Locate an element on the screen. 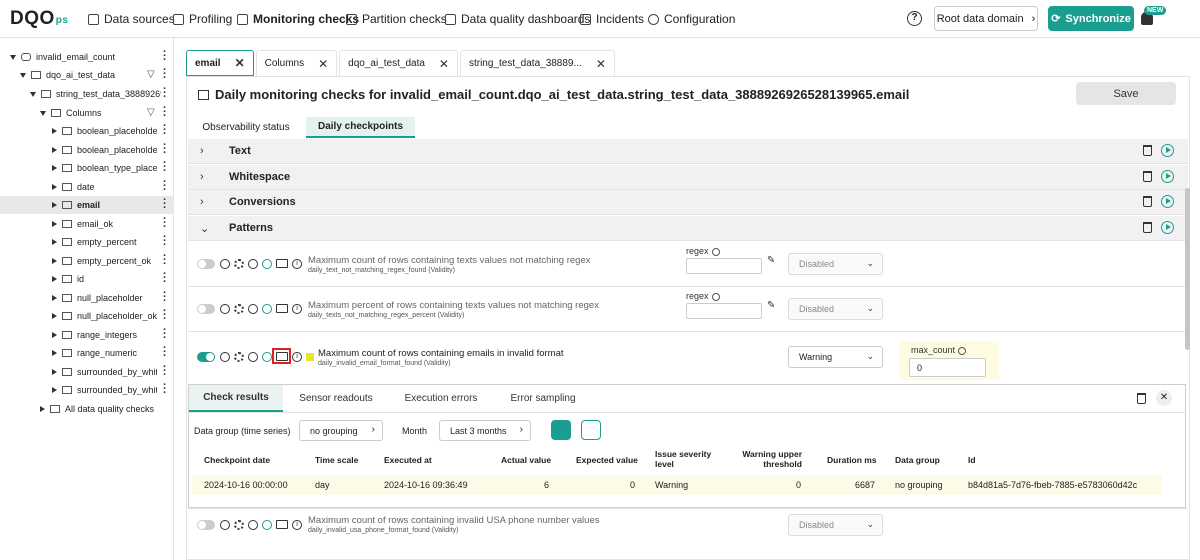 This screenshot has height=560, width=1200. root-data-domain-button: Root data domain › is located at coordinates (986, 18).